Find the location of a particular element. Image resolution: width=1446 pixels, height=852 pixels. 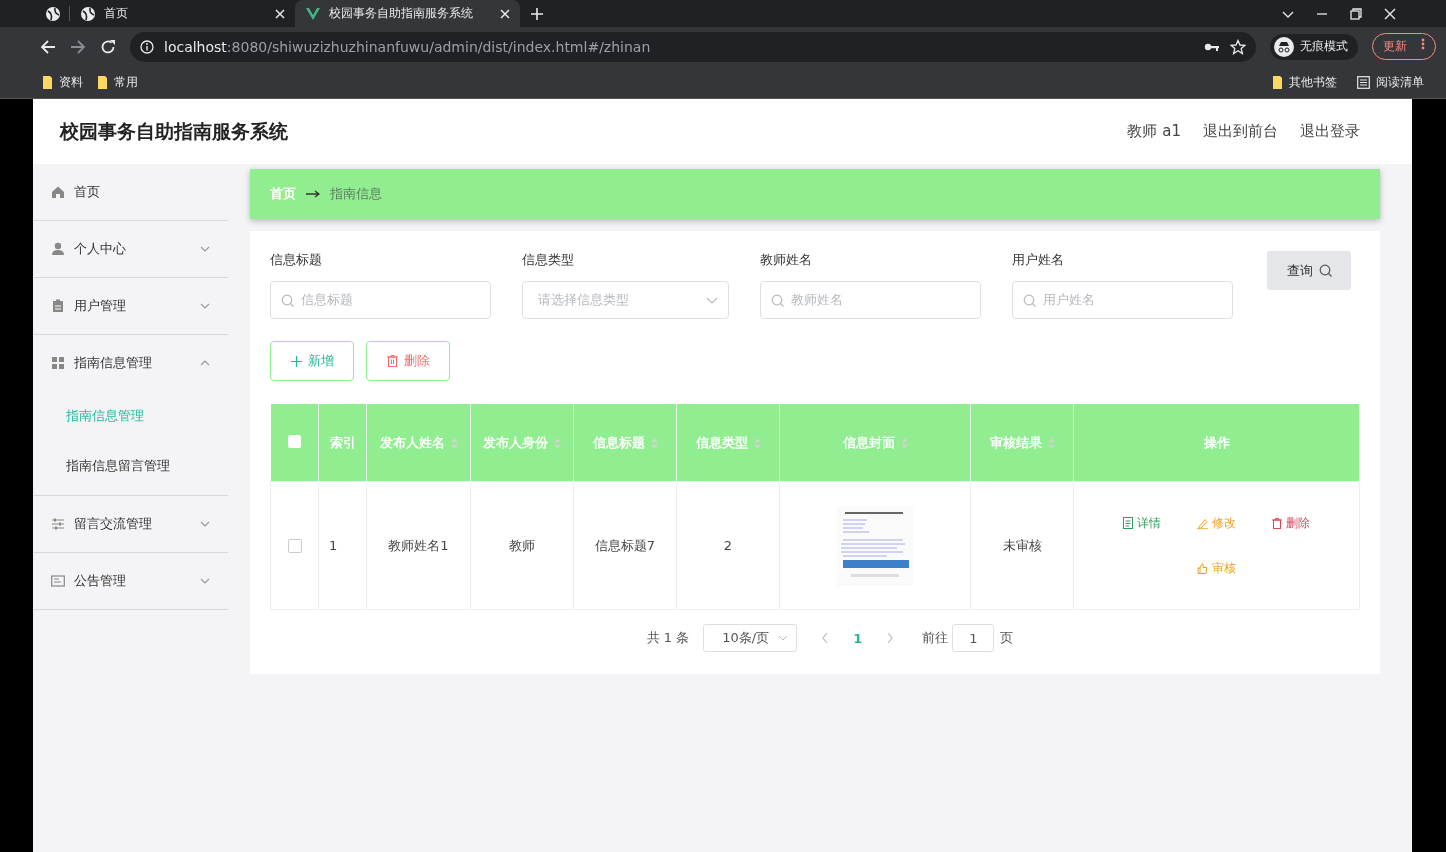

bookmark: 其他书签 is located at coordinates (1304, 82).